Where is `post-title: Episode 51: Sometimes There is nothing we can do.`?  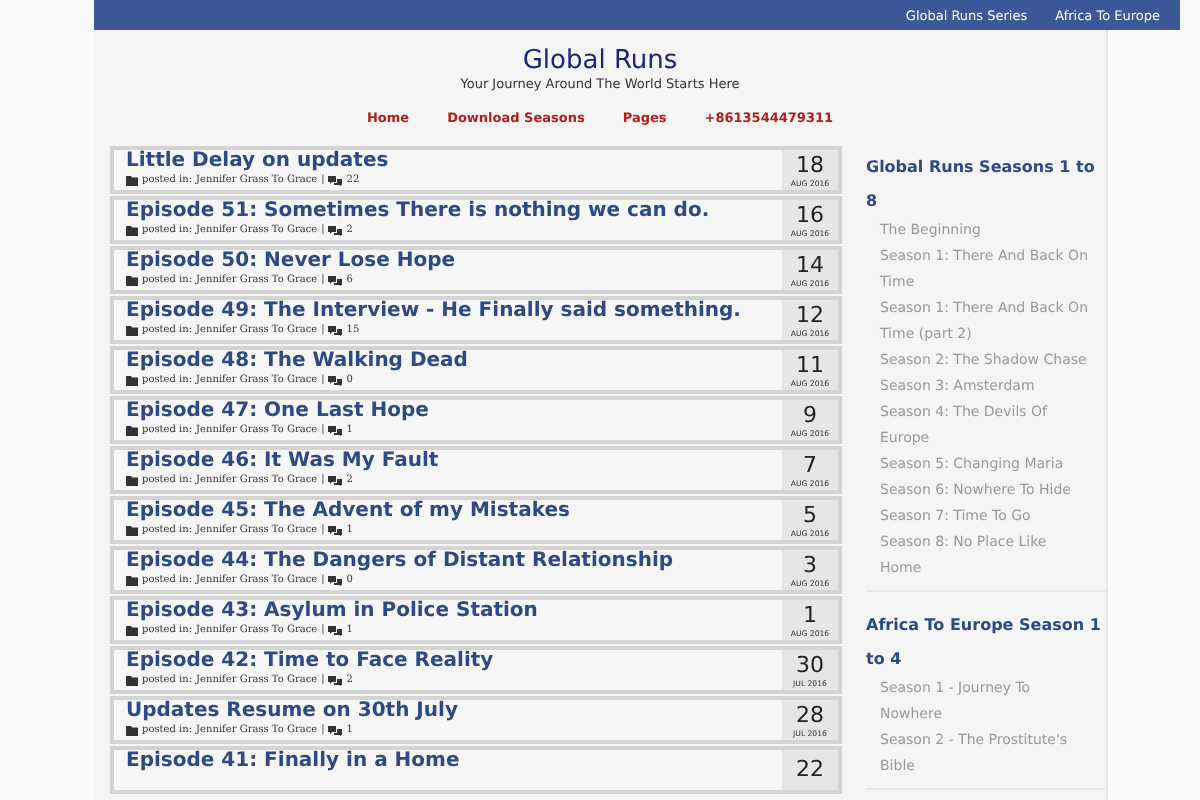 post-title: Episode 51: Sometimes There is nothing we can do. is located at coordinates (418, 212).